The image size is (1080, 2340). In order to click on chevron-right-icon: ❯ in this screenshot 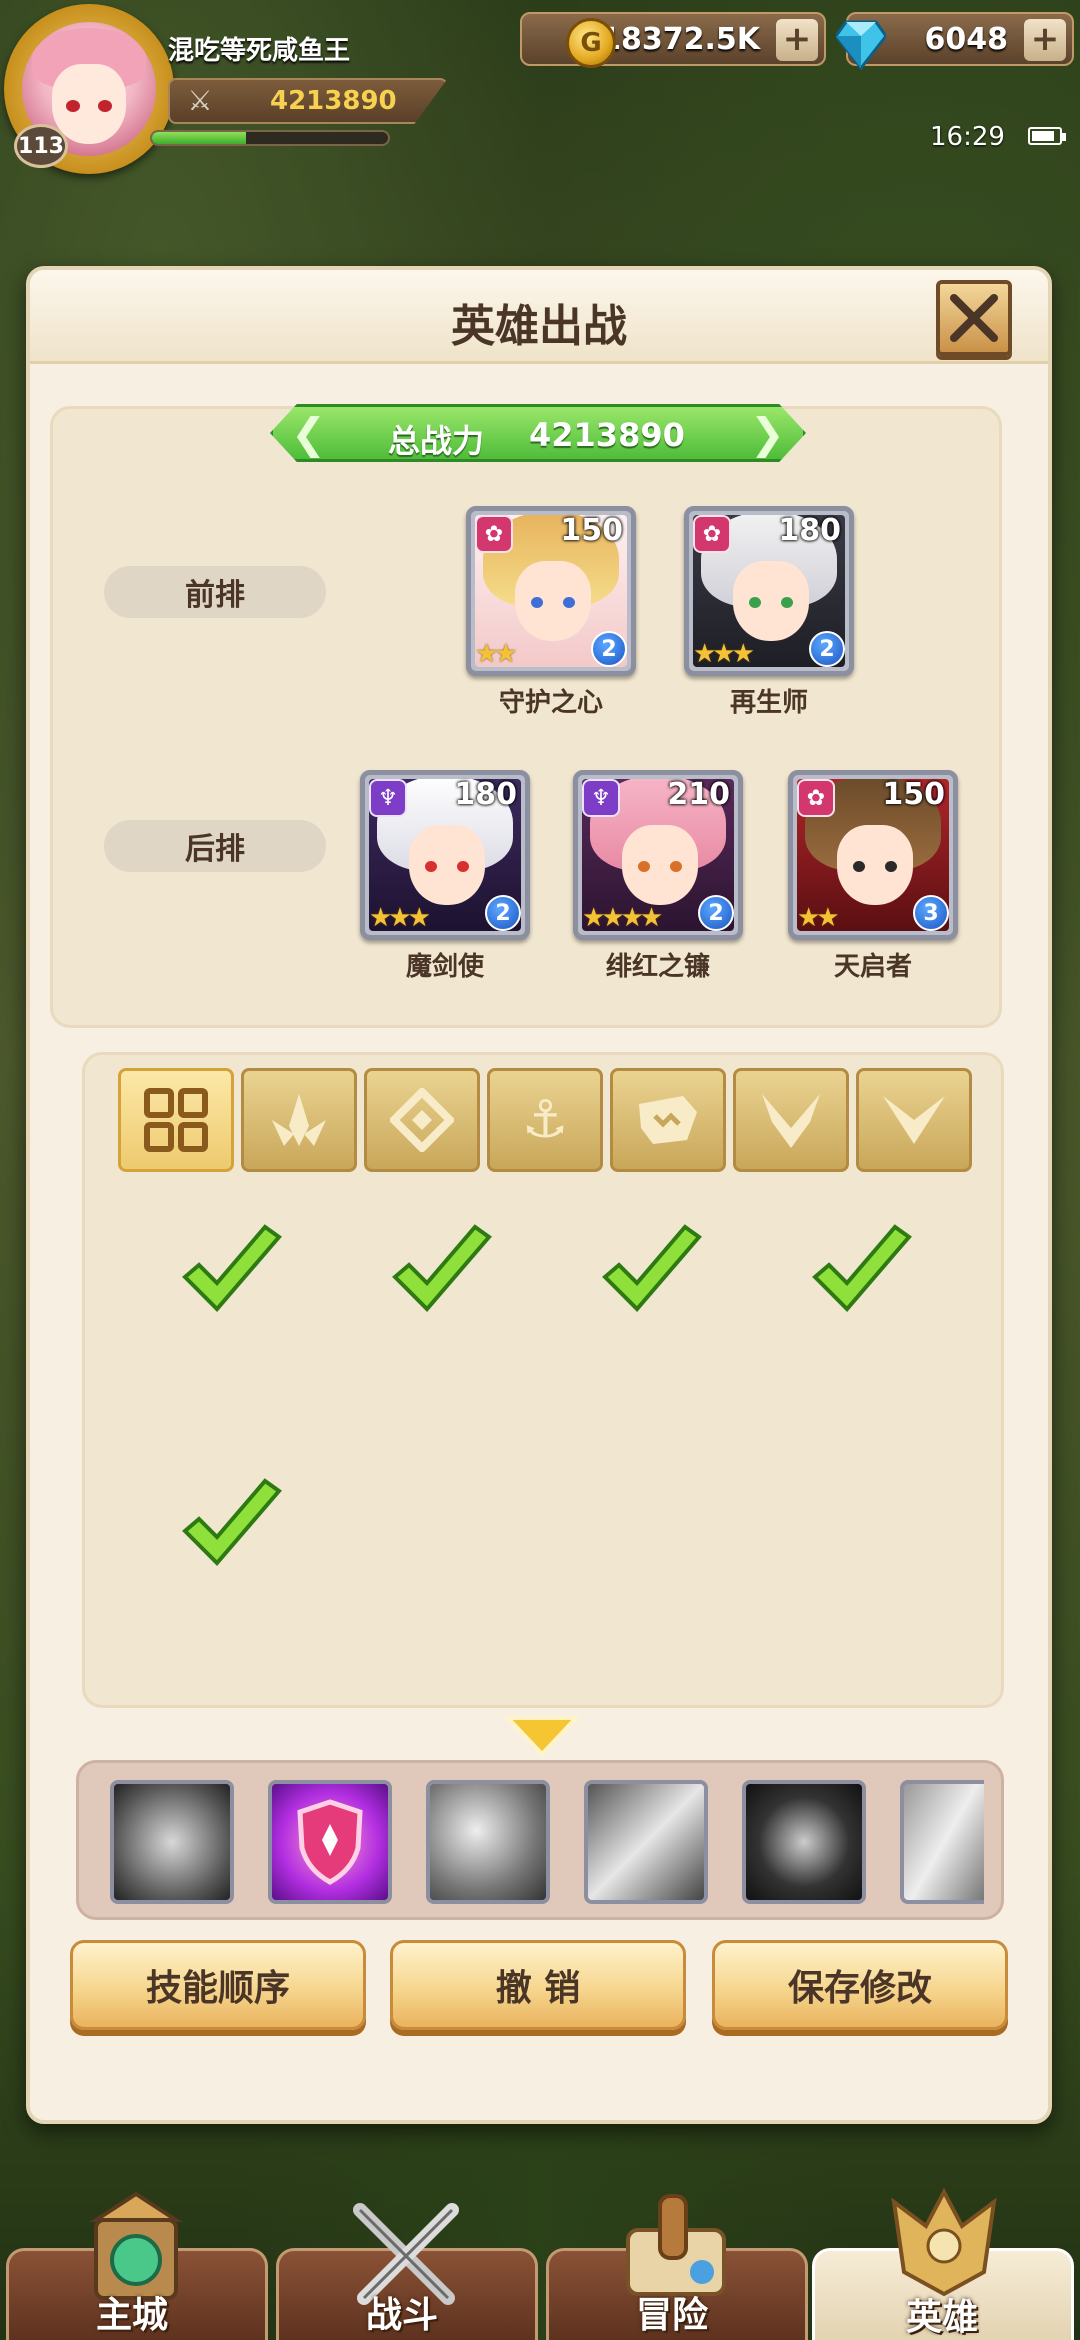, I will do `click(767, 433)`.